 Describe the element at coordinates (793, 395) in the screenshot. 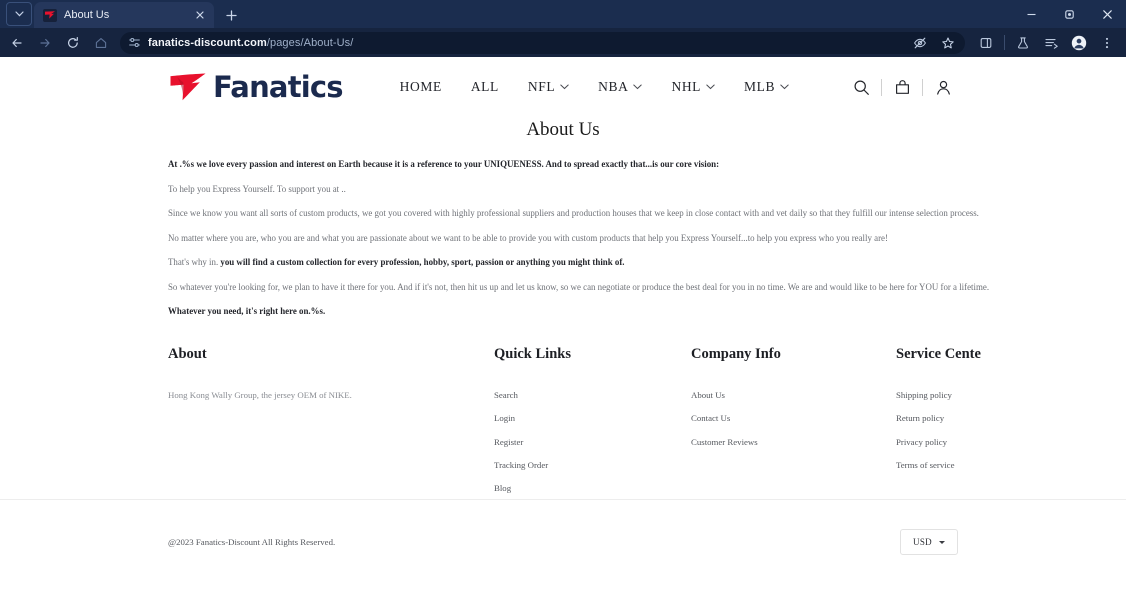

I see `footer-link-about-us: About Us` at that location.